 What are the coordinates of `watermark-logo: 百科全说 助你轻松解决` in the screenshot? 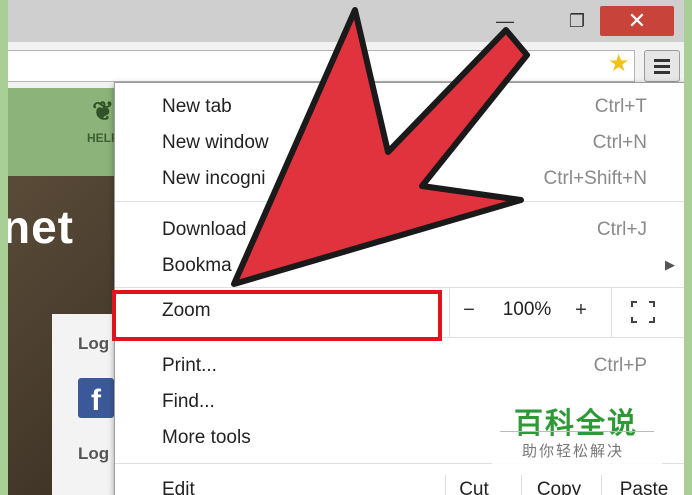 It's located at (577, 433).